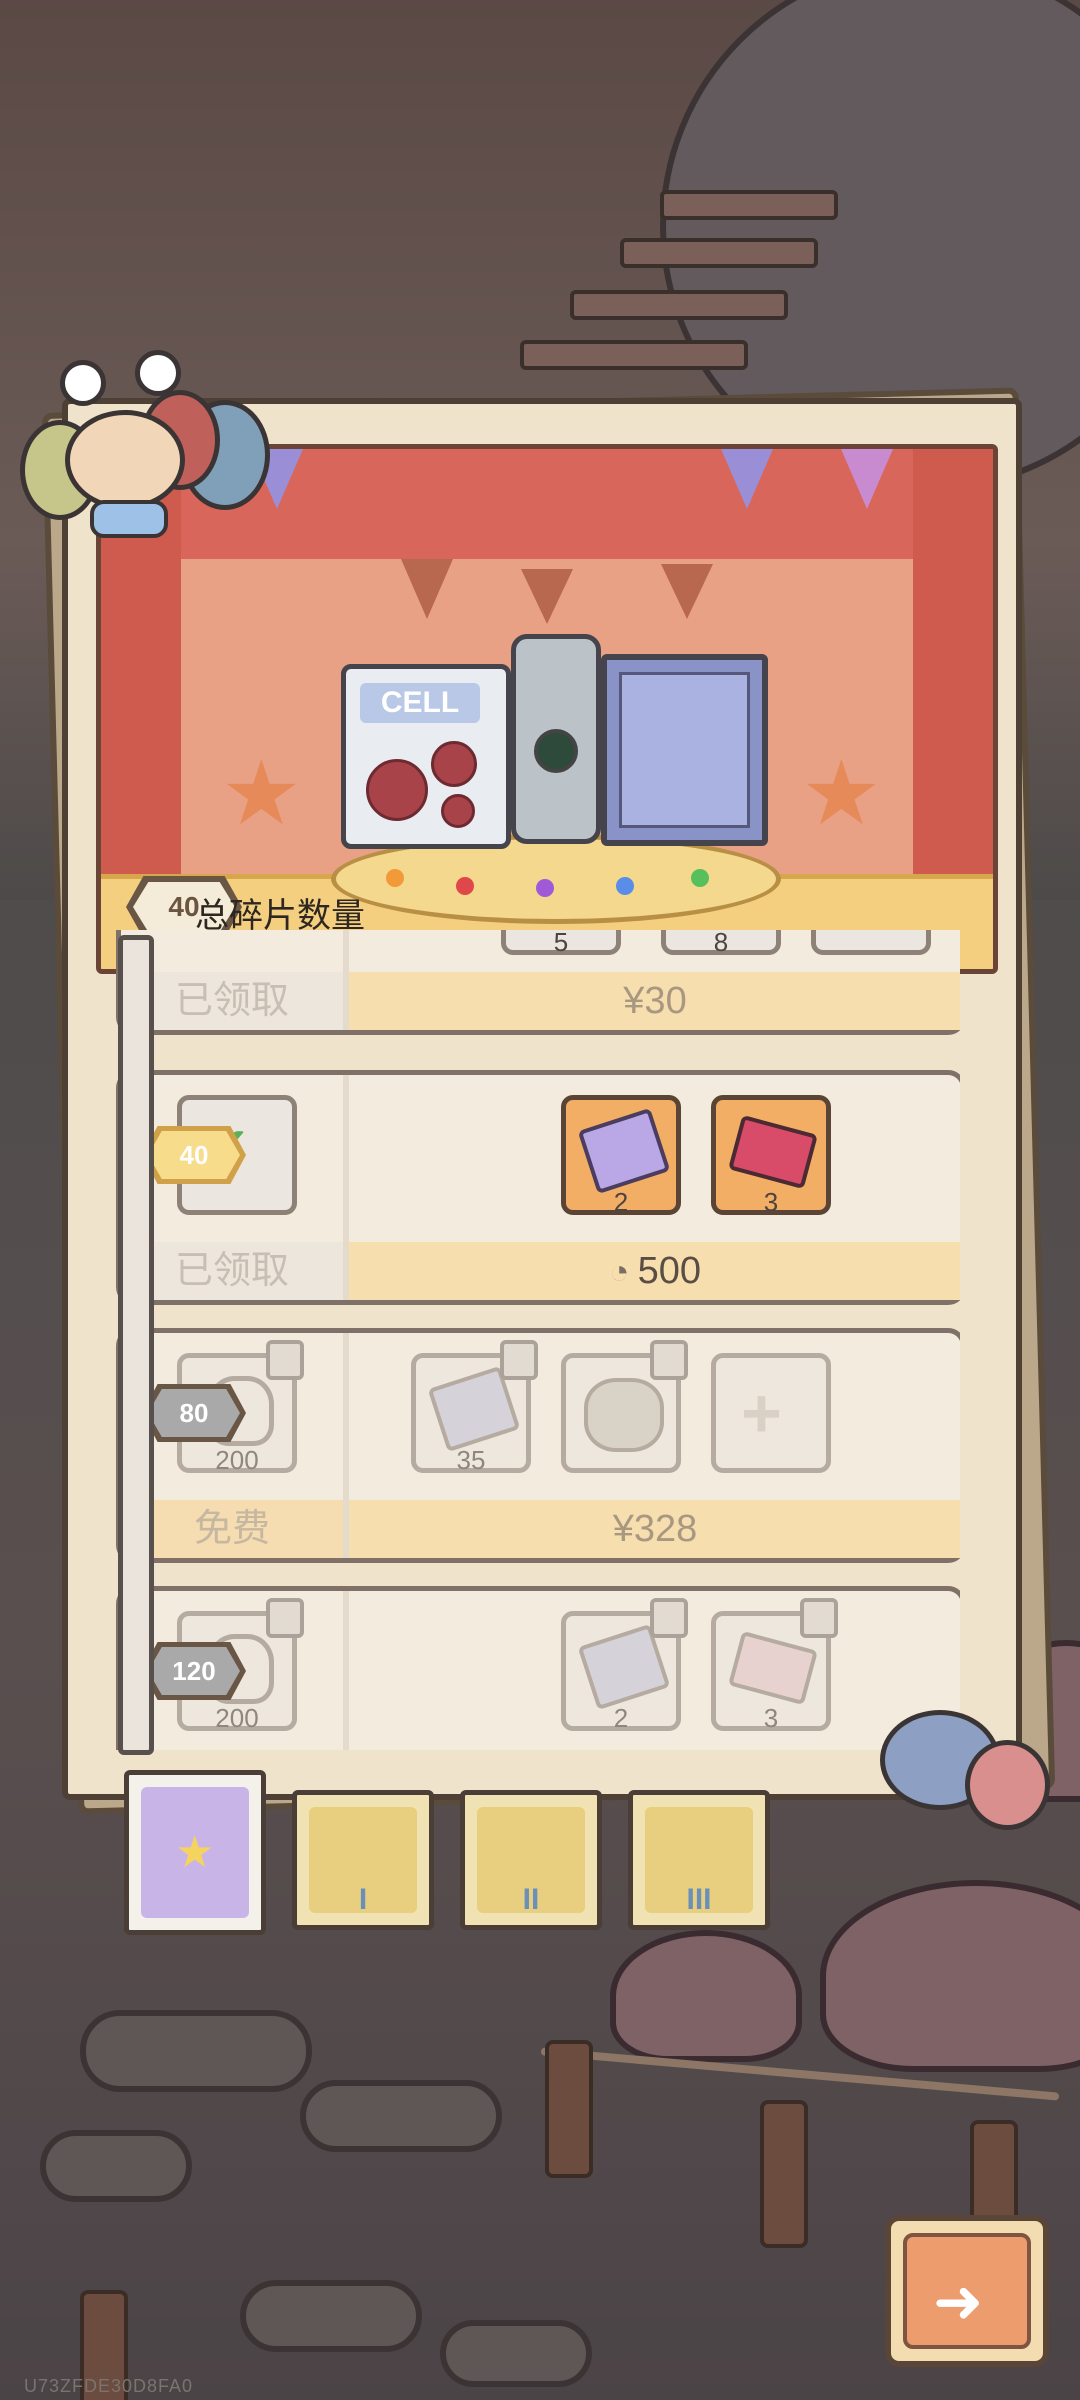 The height and width of the screenshot is (2400, 1080). What do you see at coordinates (699, 1860) in the screenshot?
I see `tab-3: III` at bounding box center [699, 1860].